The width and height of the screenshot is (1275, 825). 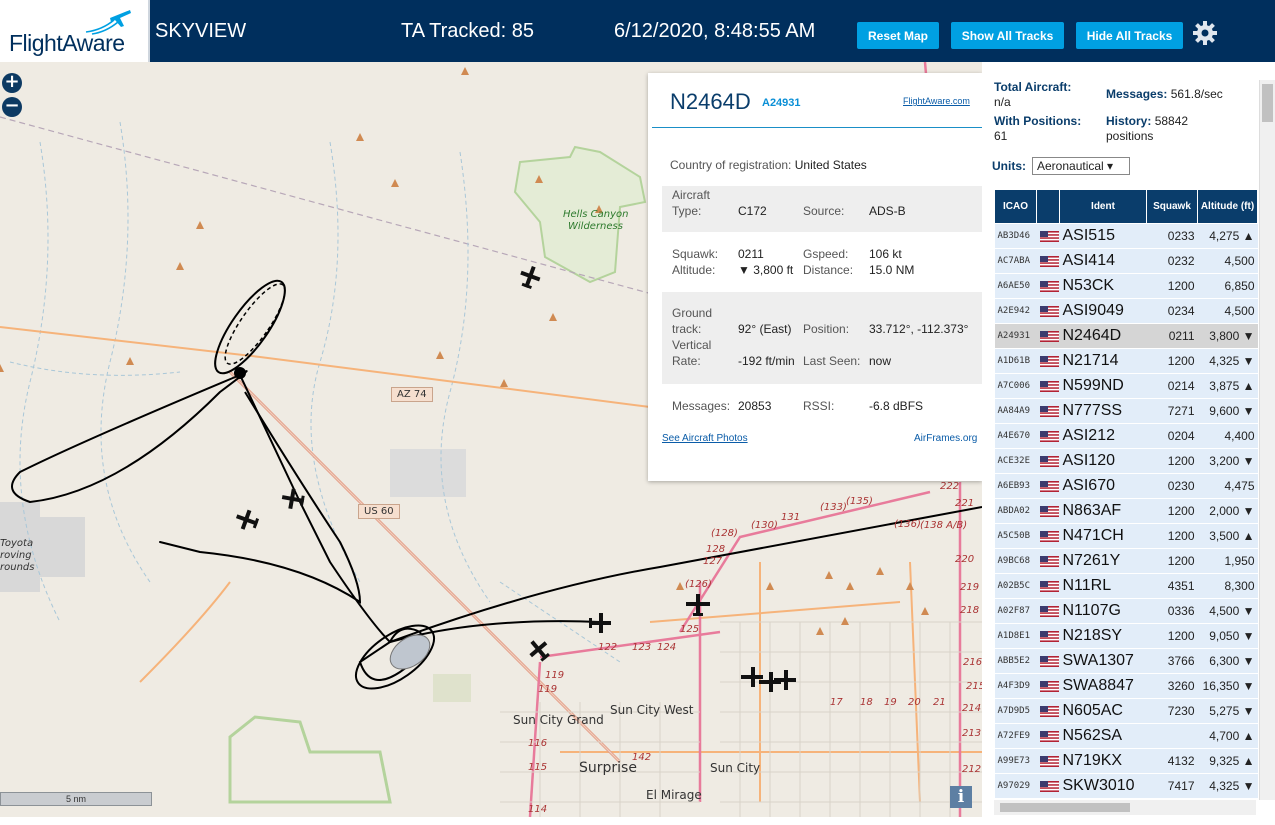 What do you see at coordinates (880, 361) in the screenshot?
I see `last-seen-value: now` at bounding box center [880, 361].